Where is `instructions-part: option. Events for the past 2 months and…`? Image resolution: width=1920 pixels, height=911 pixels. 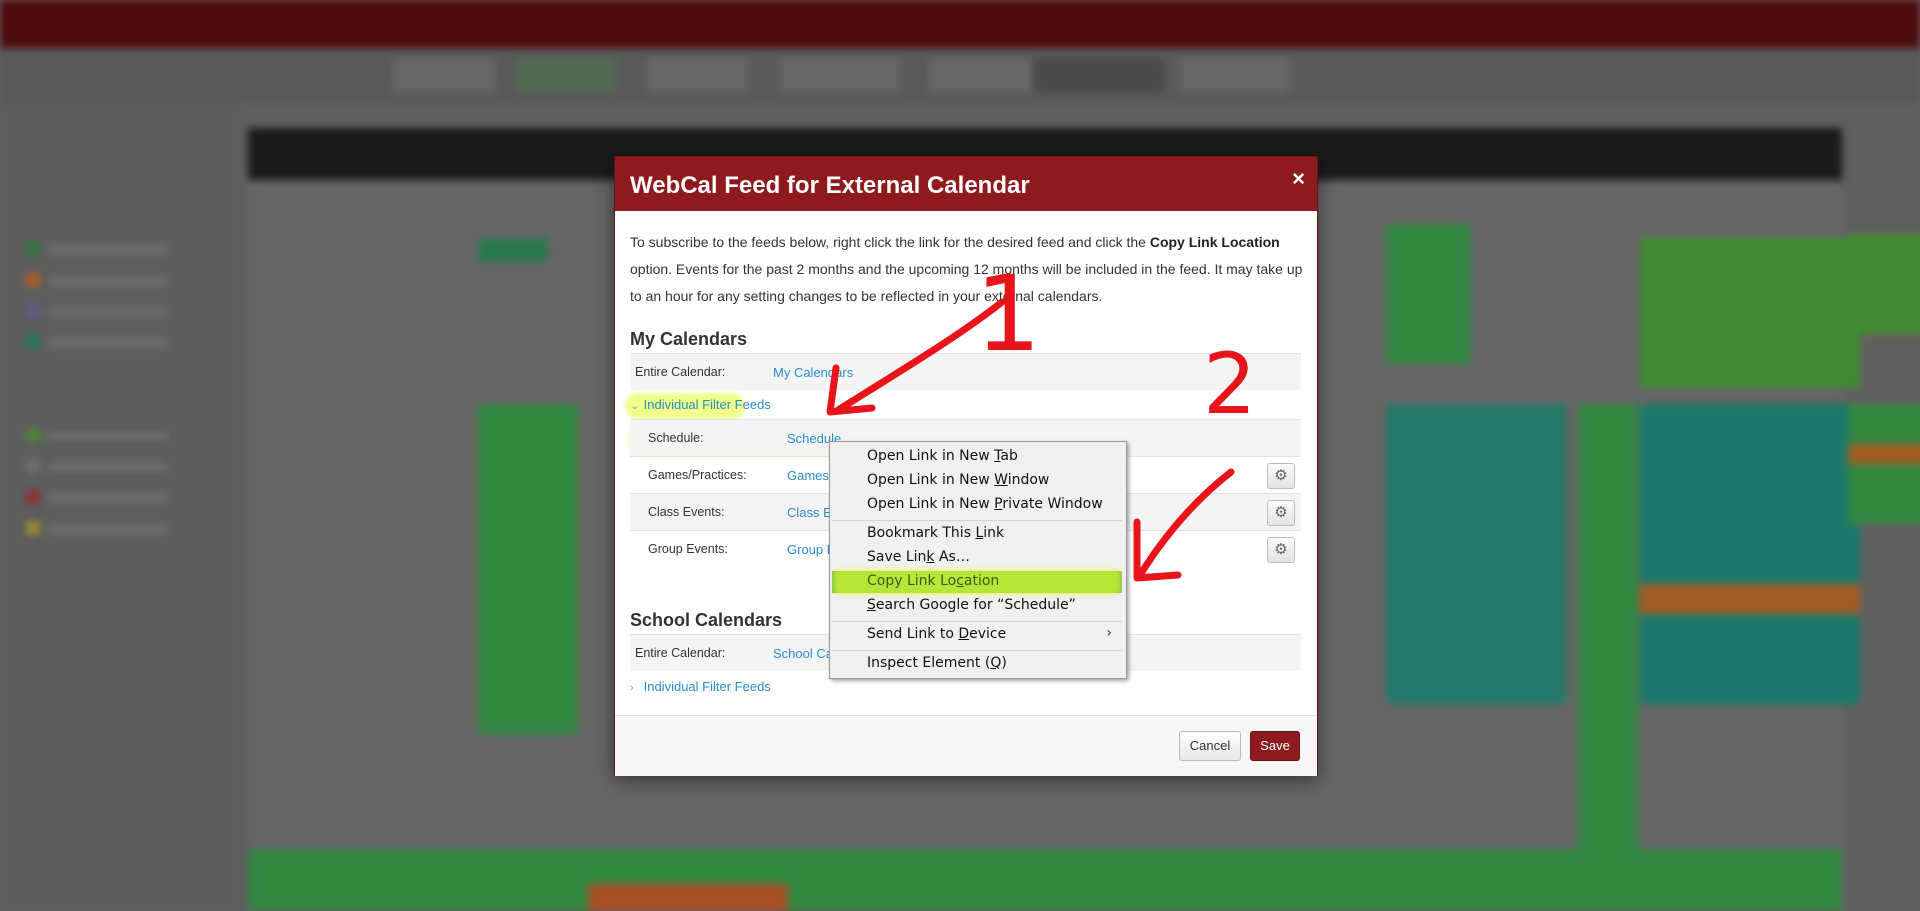
instructions-part: option. Events for the past 2 months and… is located at coordinates (966, 282).